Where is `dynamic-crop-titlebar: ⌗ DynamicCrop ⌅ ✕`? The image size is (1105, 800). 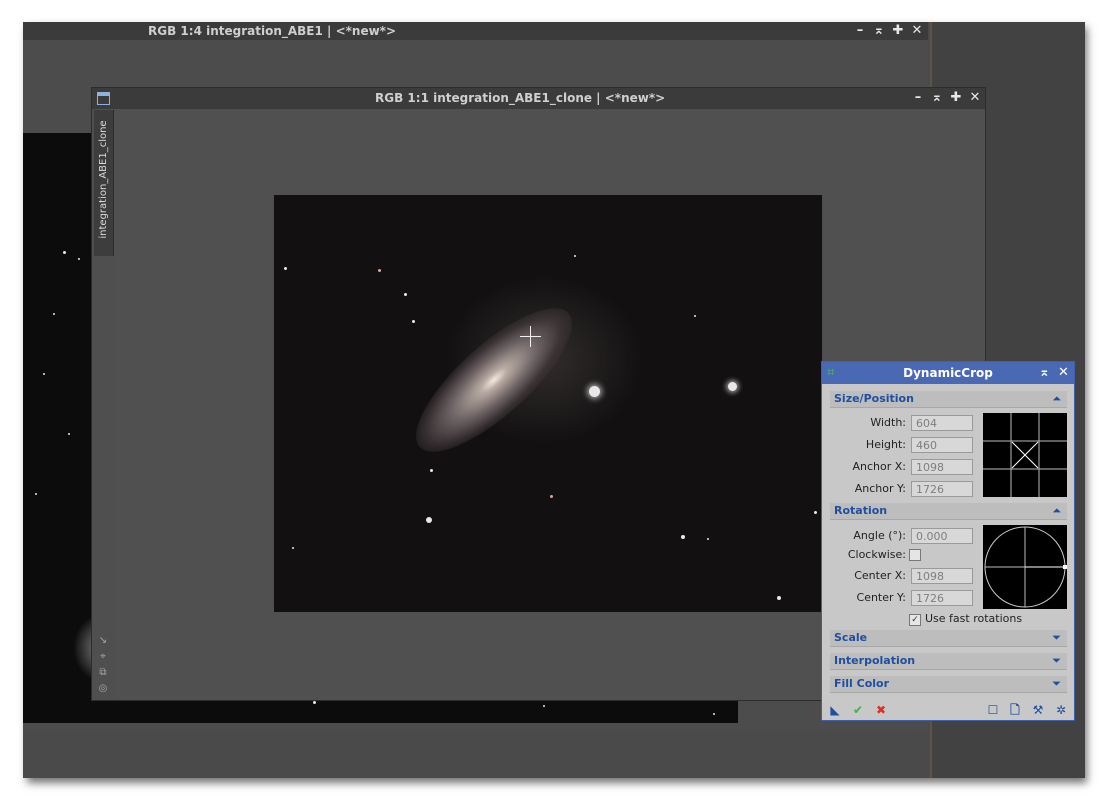 dynamic-crop-titlebar: ⌗ DynamicCrop ⌅ ✕ is located at coordinates (948, 373).